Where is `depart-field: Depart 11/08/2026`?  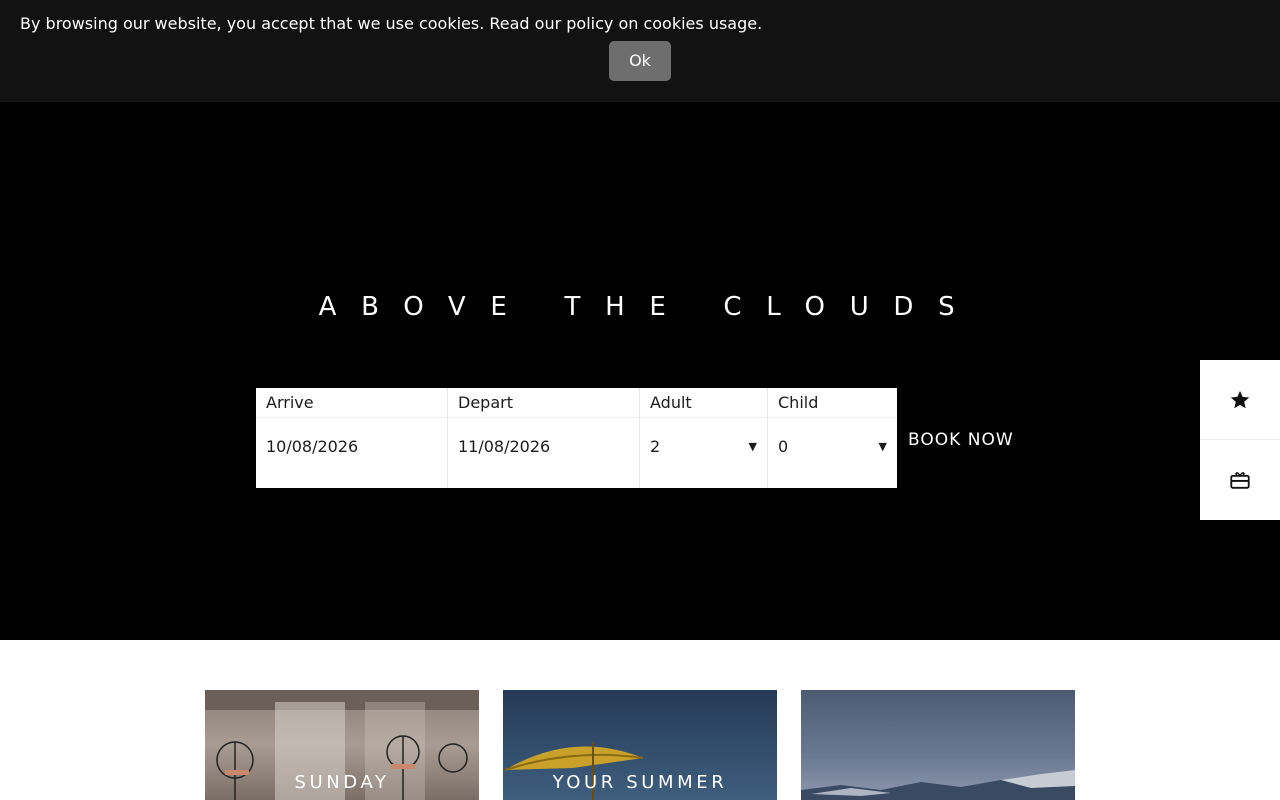
depart-field: Depart 11/08/2026 is located at coordinates (544, 438).